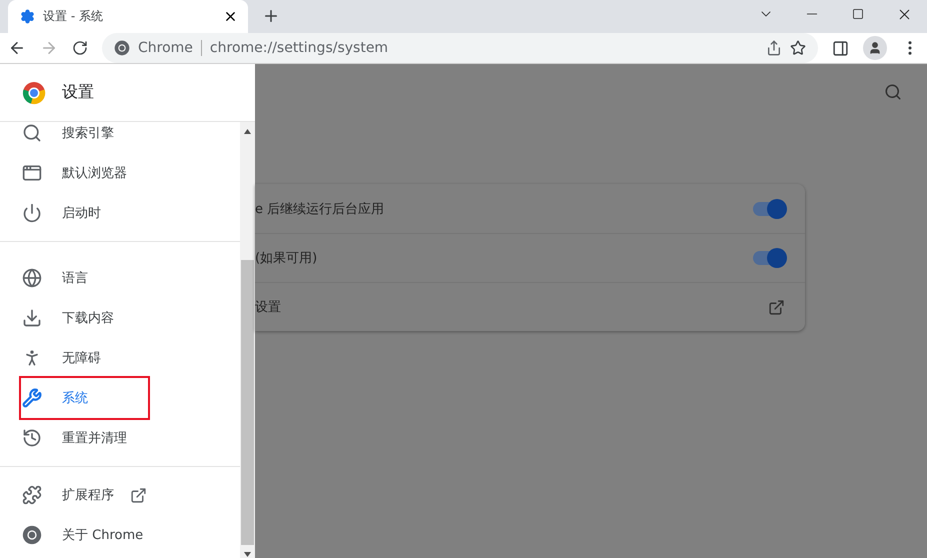  Describe the element at coordinates (34, 92) in the screenshot. I see `chrome-logo` at that location.